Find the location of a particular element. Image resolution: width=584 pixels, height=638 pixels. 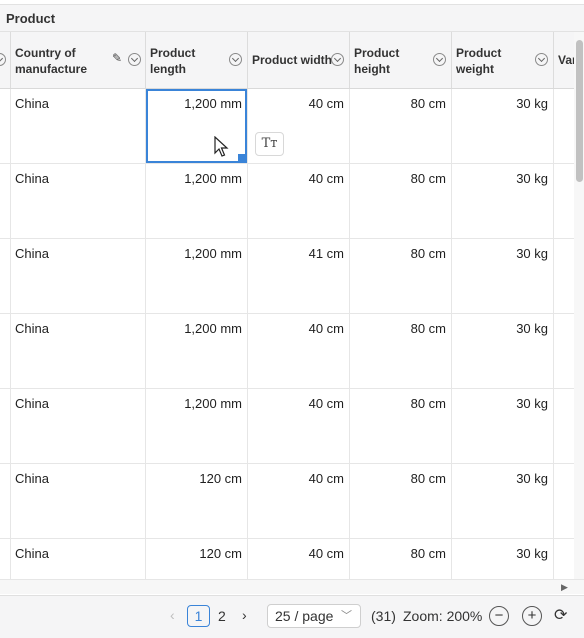

column-header-height: Product height is located at coordinates (401, 60).